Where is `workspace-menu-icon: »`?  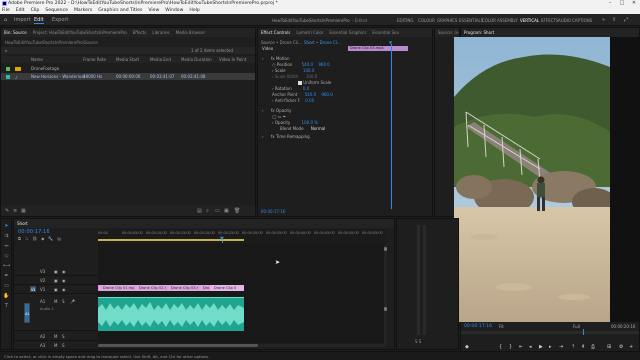 workspace-menu-icon: » is located at coordinates (603, 20).